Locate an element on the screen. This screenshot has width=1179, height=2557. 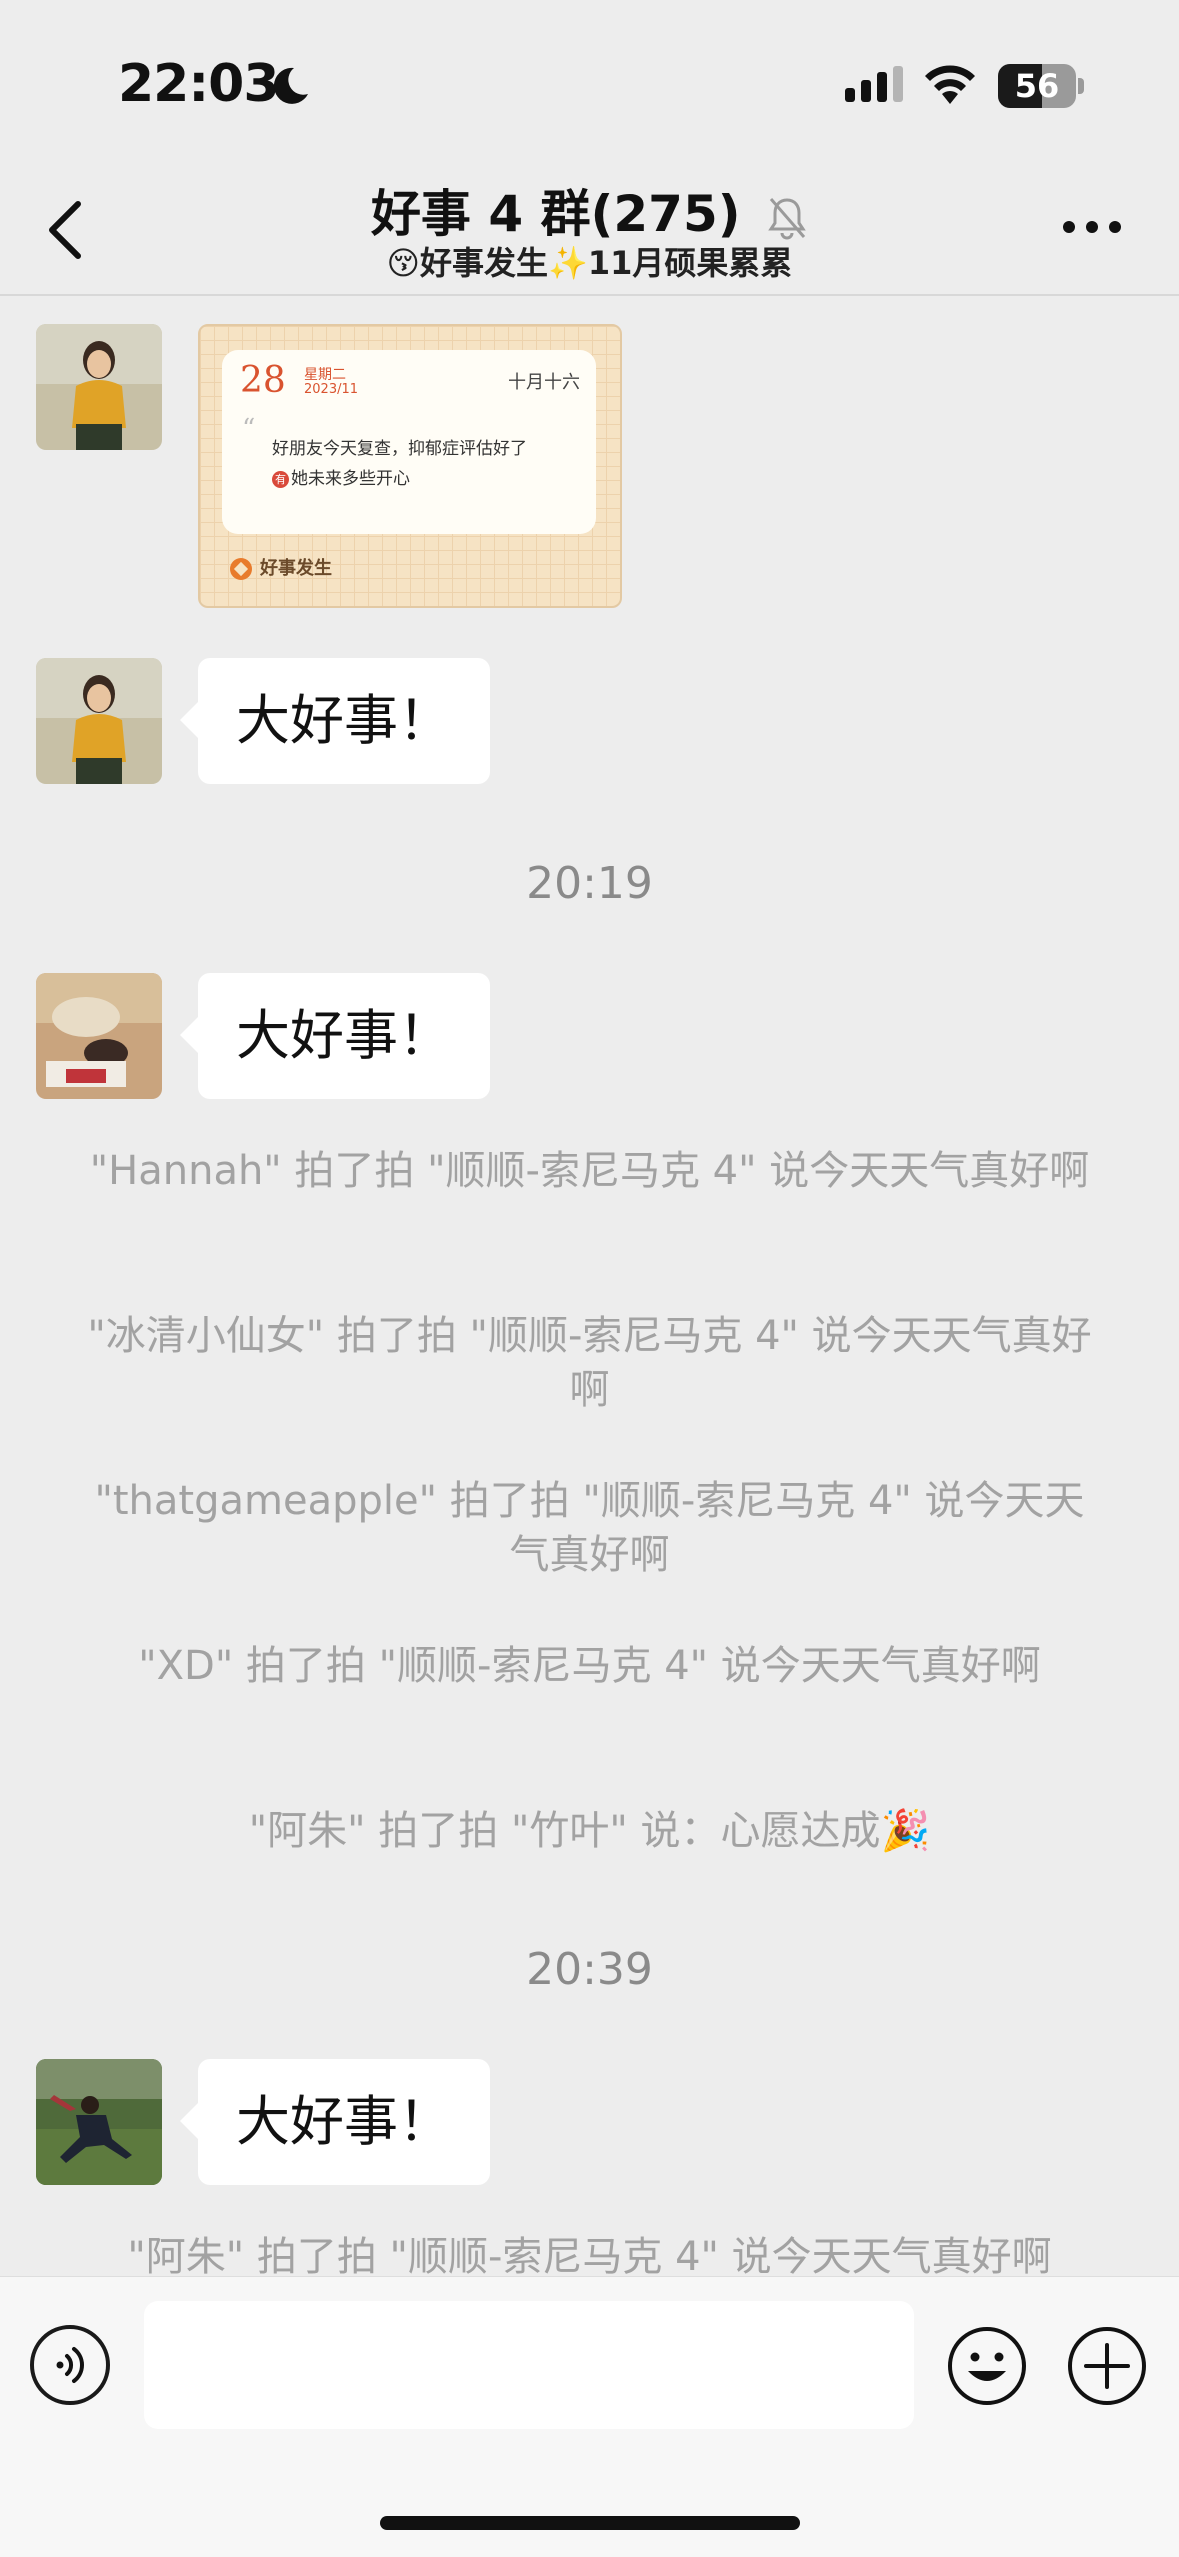
card-tag-icon: 有 is located at coordinates (280, 479).